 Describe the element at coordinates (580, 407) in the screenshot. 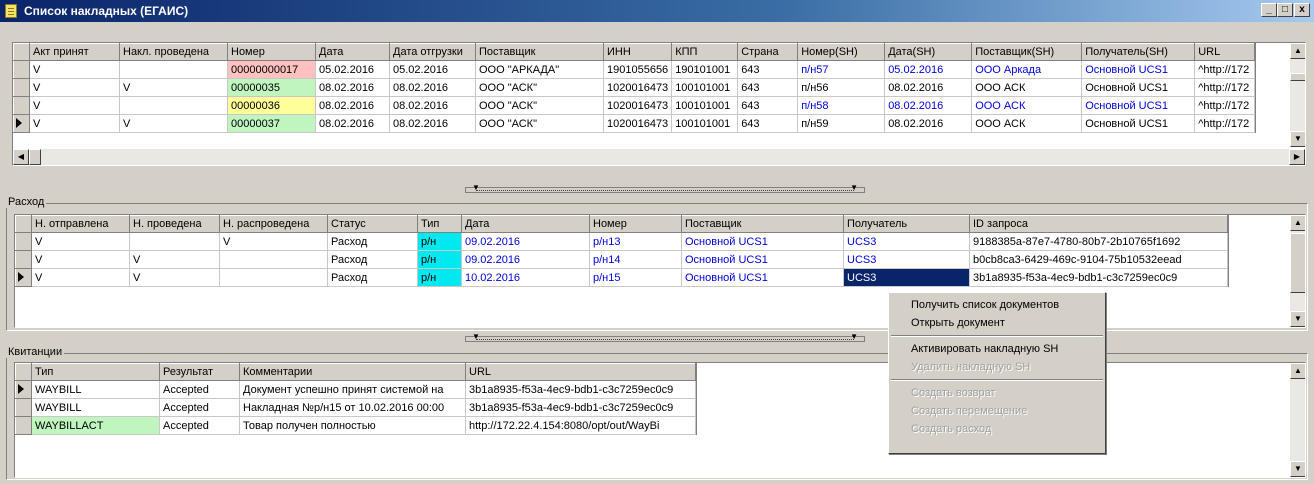

I see `cell-url: 3b1a8935-f53a-4ec9-bdb1-c3c7259ec0c9` at that location.